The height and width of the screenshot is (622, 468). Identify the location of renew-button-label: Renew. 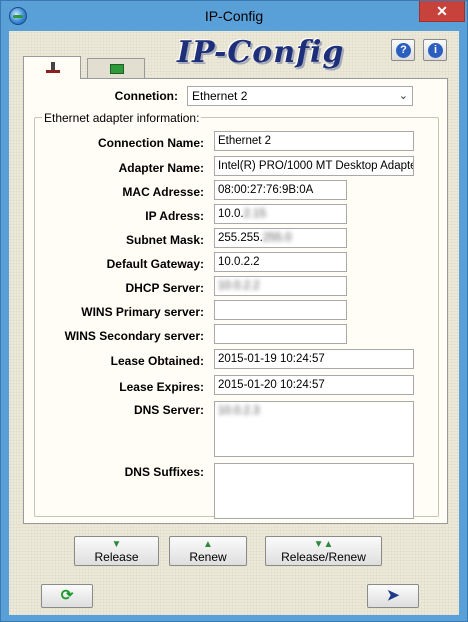
(208, 557).